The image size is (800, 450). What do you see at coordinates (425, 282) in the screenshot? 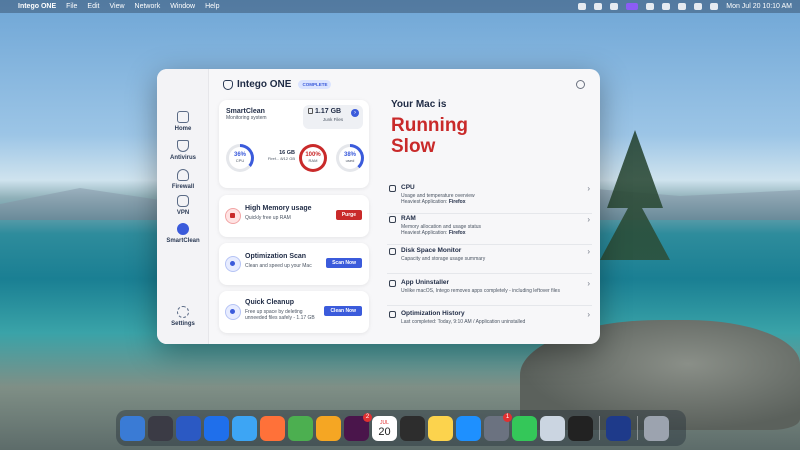
I see `list-item-title: App Uninstaller` at bounding box center [425, 282].